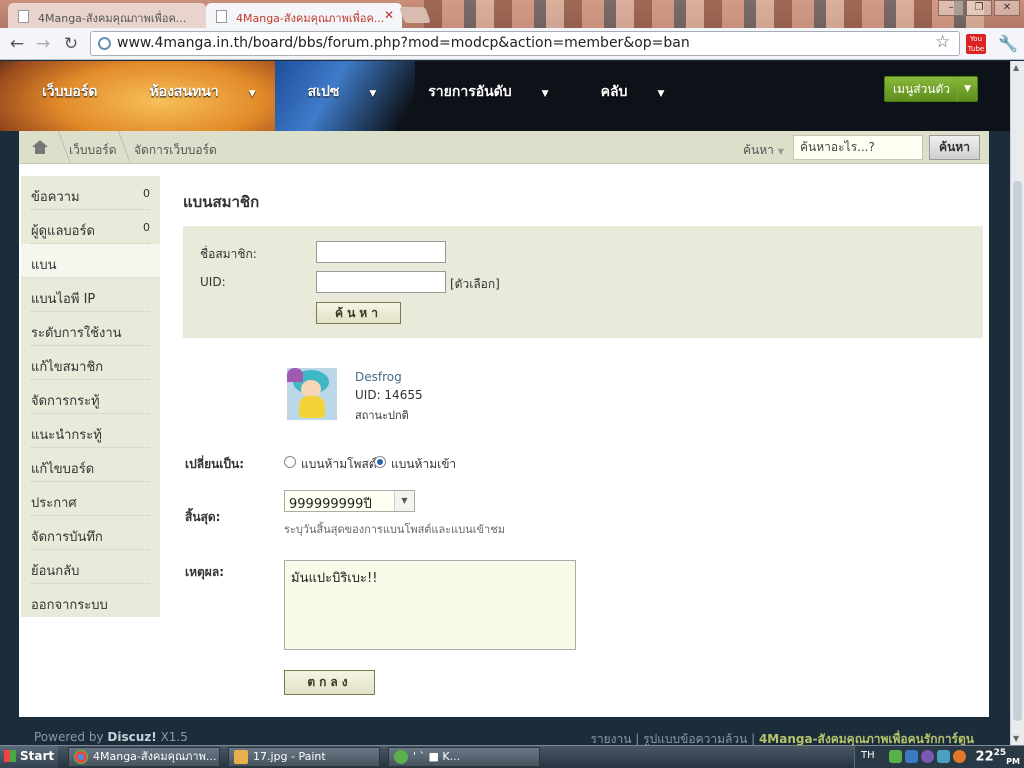 This screenshot has width=1024, height=768. I want to click on scrollbar-thumb, so click(1017, 451).